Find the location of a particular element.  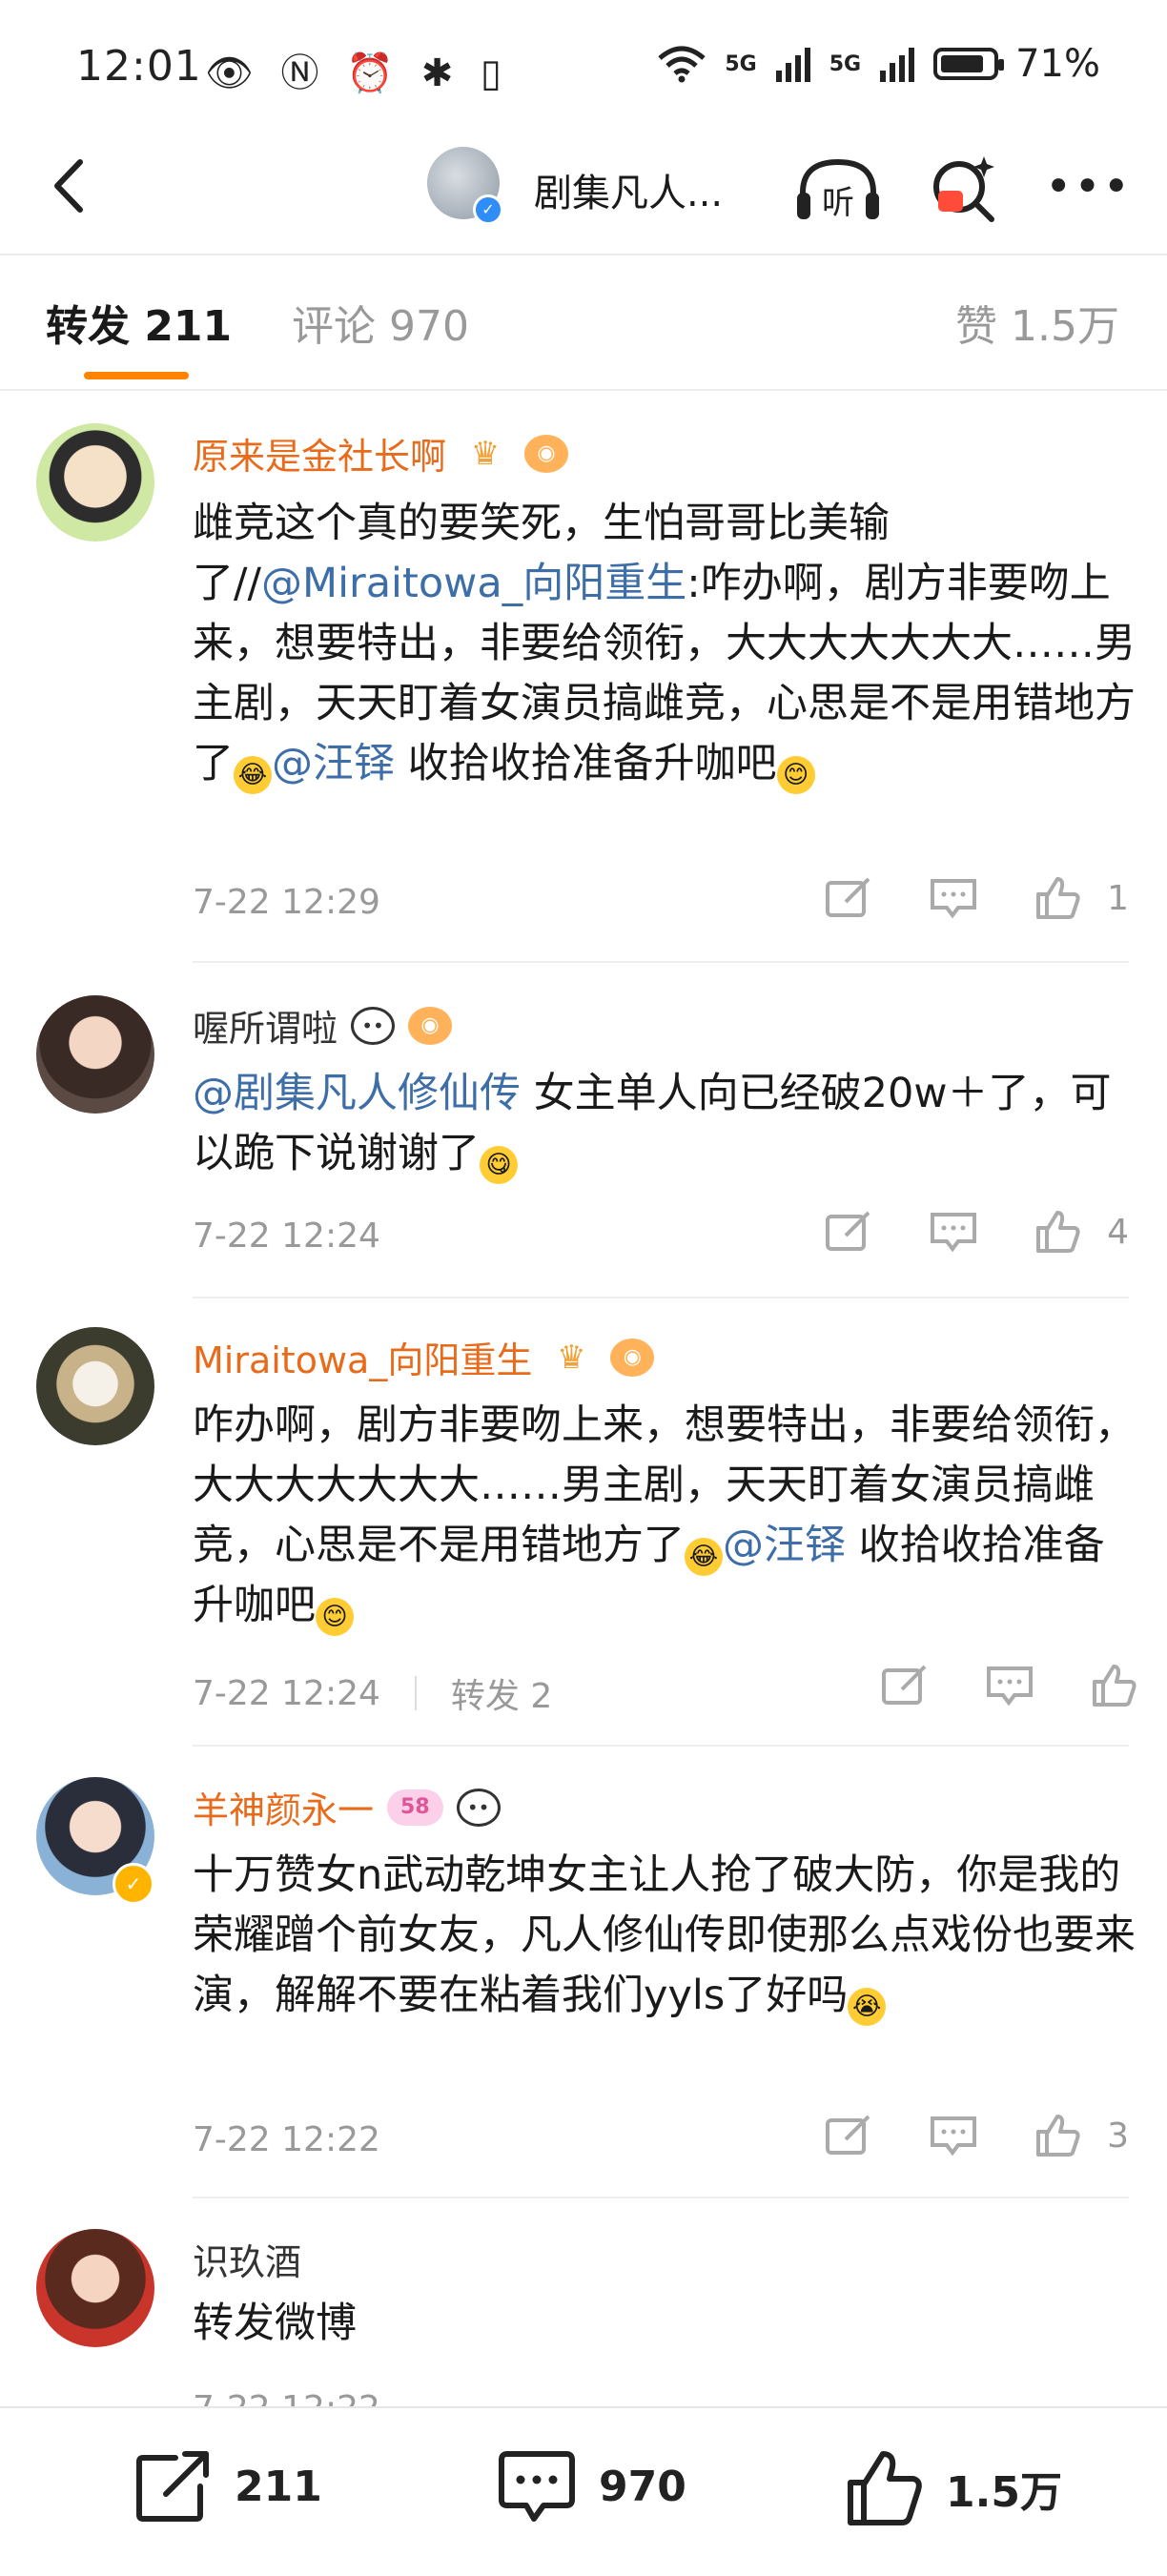

repost-button: 211 is located at coordinates (227, 2486).